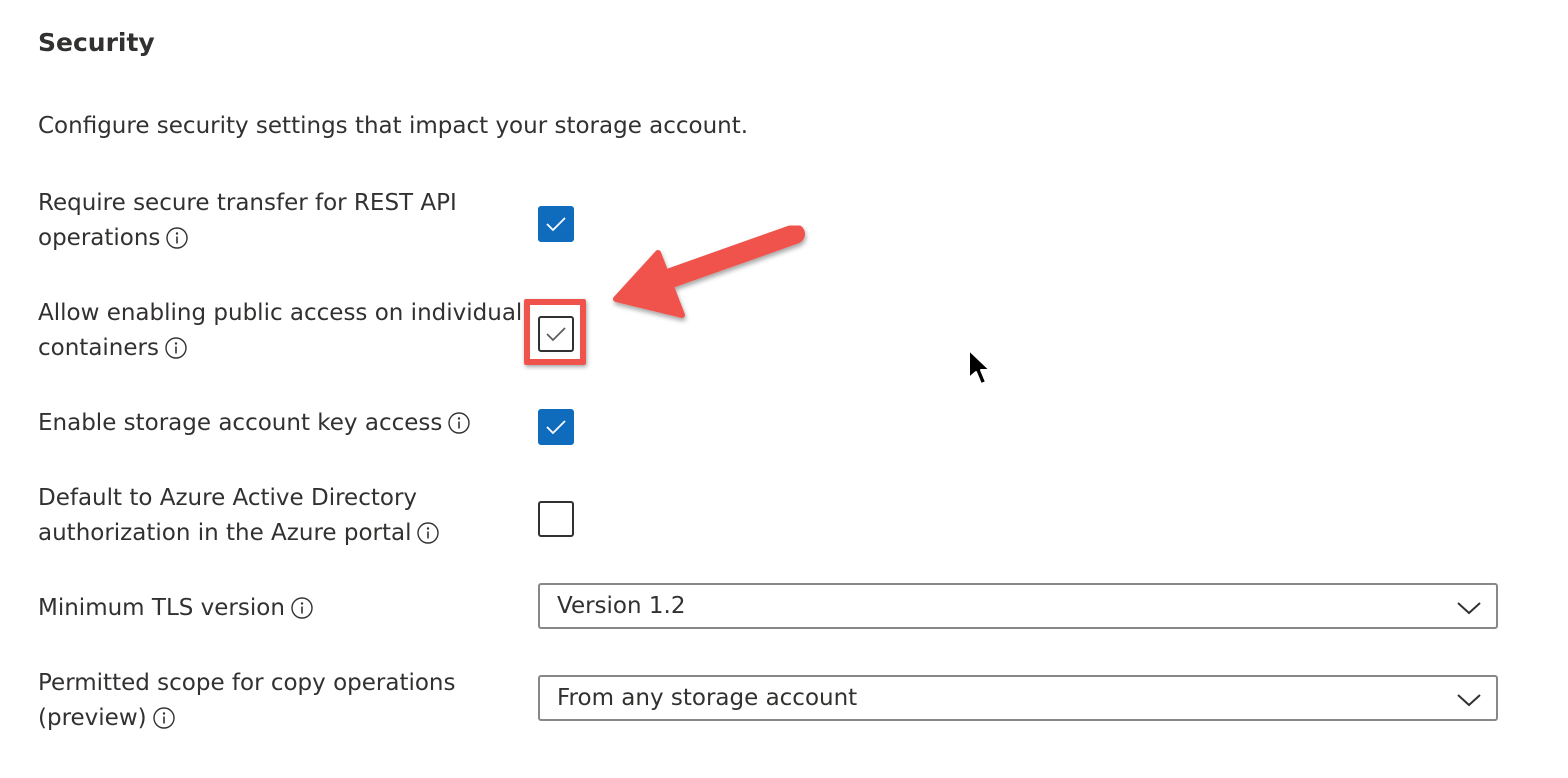 The image size is (1568, 778). I want to click on secure-transfer-label-line1: Require secure transfer for REST API, so click(247, 203).